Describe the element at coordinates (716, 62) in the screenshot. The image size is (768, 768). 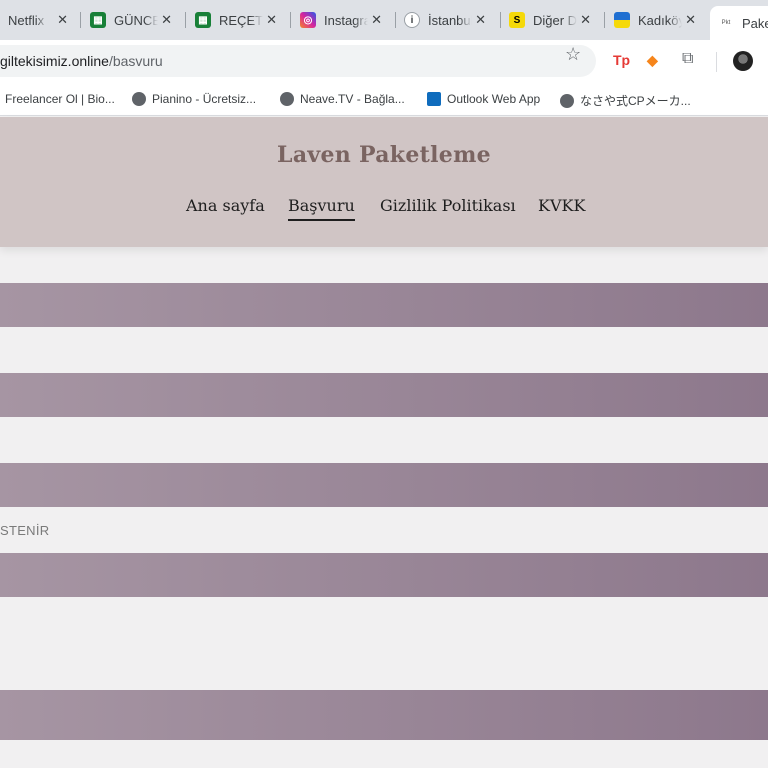
I see `toolbar-divider` at that location.